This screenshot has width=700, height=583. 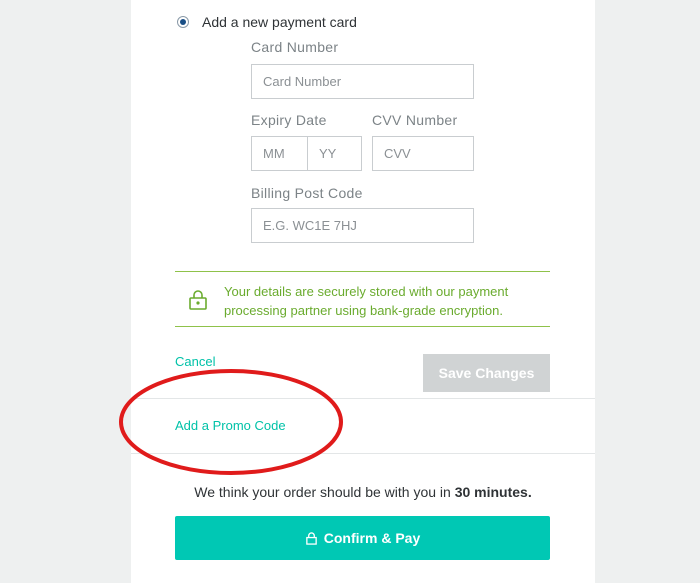 What do you see at coordinates (372, 538) in the screenshot?
I see `confirm-pay-label: Confirm & Pay` at bounding box center [372, 538].